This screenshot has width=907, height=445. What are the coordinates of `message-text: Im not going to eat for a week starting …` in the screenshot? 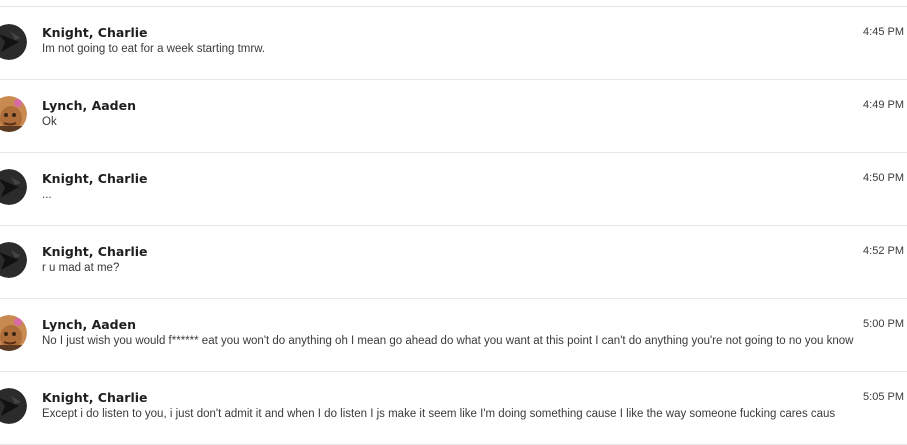 It's located at (154, 49).